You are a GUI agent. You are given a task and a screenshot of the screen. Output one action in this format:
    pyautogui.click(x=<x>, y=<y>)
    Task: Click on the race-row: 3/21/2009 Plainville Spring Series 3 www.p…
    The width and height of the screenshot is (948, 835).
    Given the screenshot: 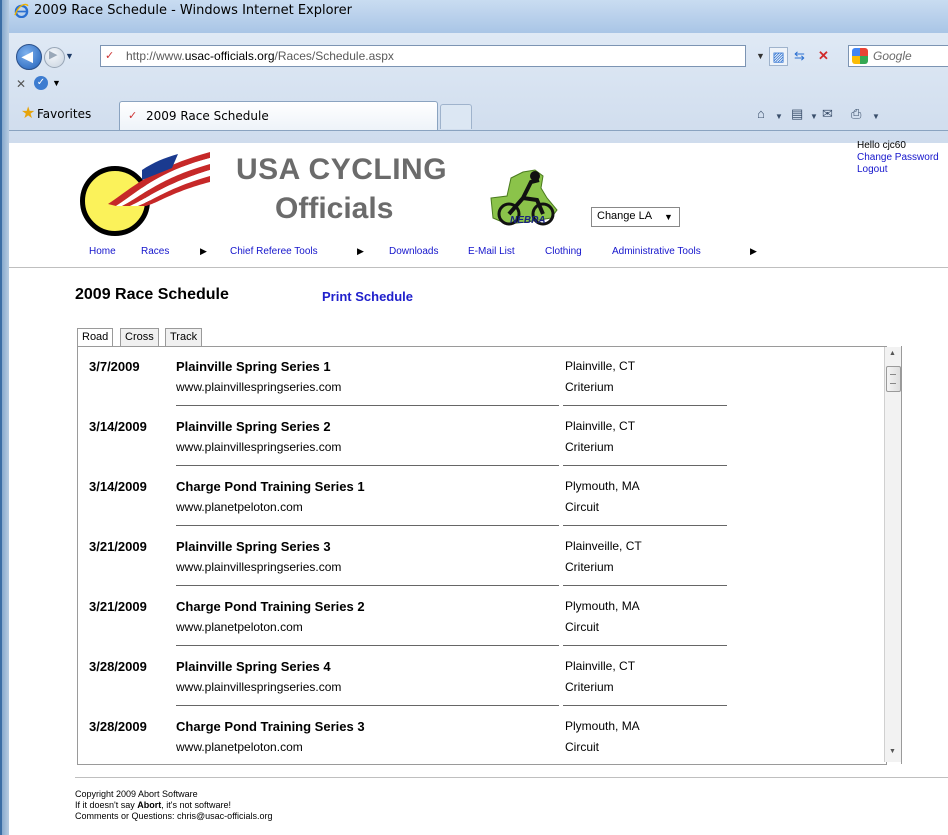 What is the action you would take?
    pyautogui.click(x=482, y=557)
    